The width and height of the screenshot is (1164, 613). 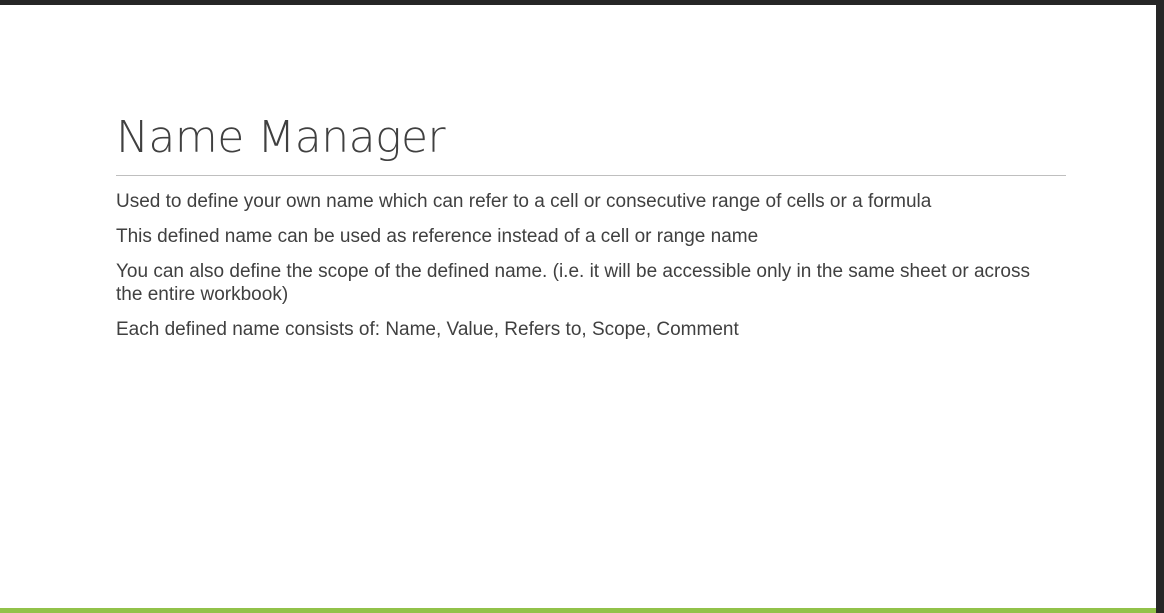 I want to click on title-divider, so click(x=591, y=175).